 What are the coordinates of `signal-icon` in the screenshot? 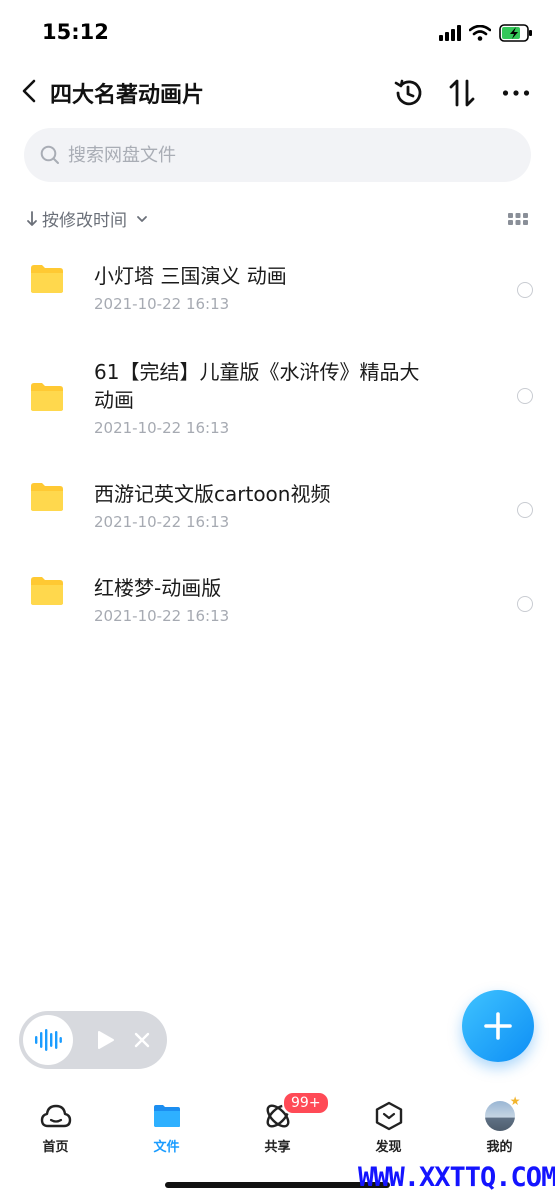 It's located at (450, 33).